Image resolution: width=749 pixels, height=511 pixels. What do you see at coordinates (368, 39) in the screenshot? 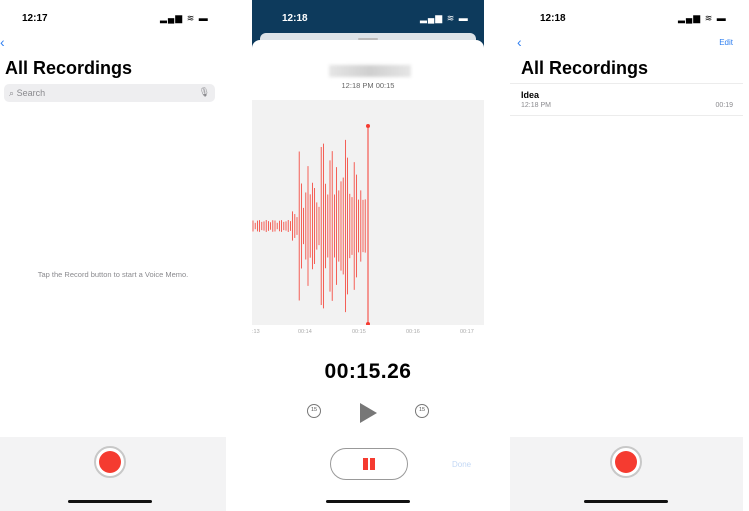
I see `sheet-grabber` at bounding box center [368, 39].